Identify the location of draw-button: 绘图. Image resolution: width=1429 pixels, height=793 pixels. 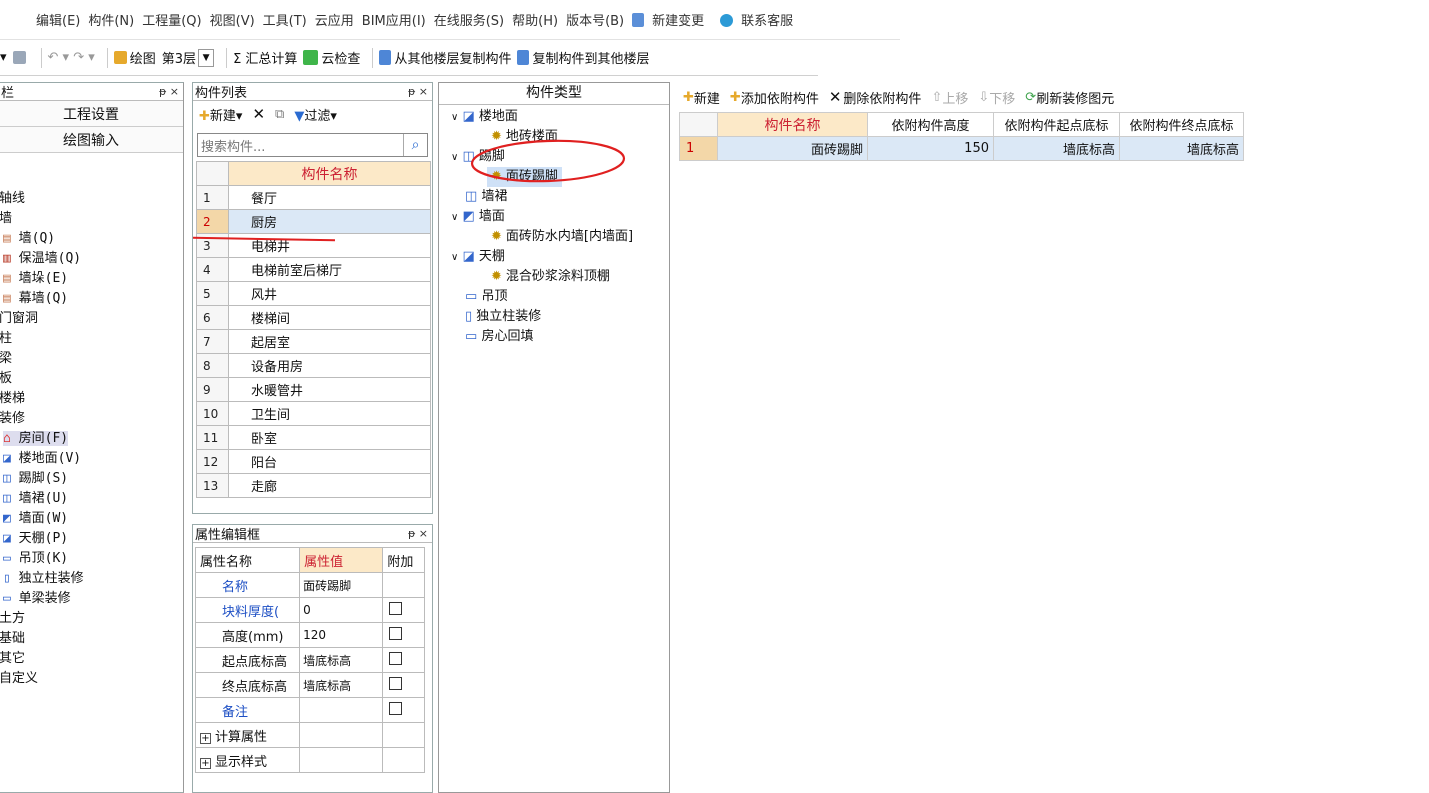
(134, 57).